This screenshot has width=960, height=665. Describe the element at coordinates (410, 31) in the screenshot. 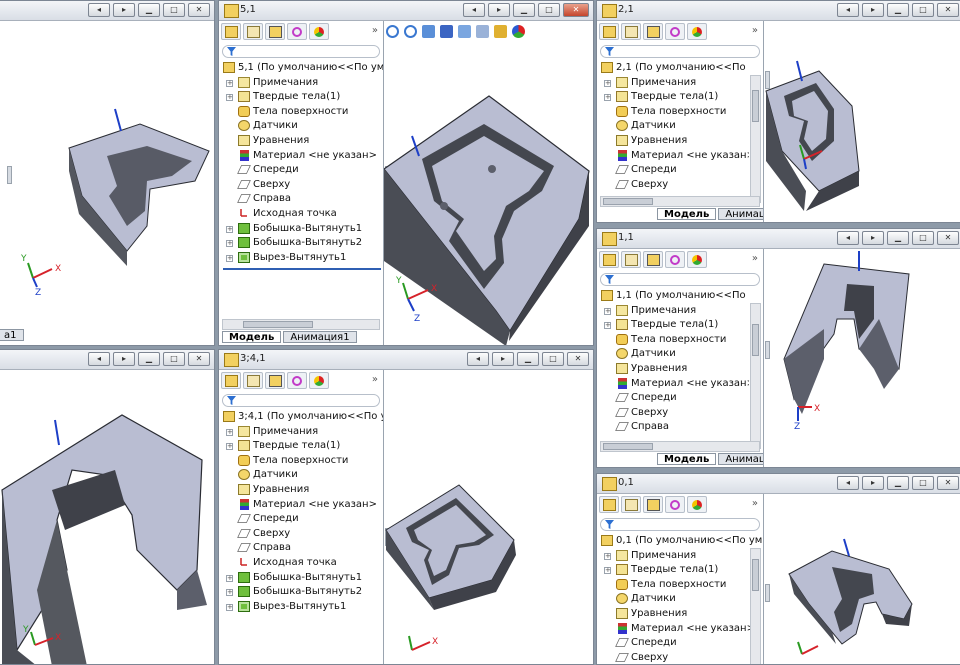

I see `refresh-view-icon` at that location.